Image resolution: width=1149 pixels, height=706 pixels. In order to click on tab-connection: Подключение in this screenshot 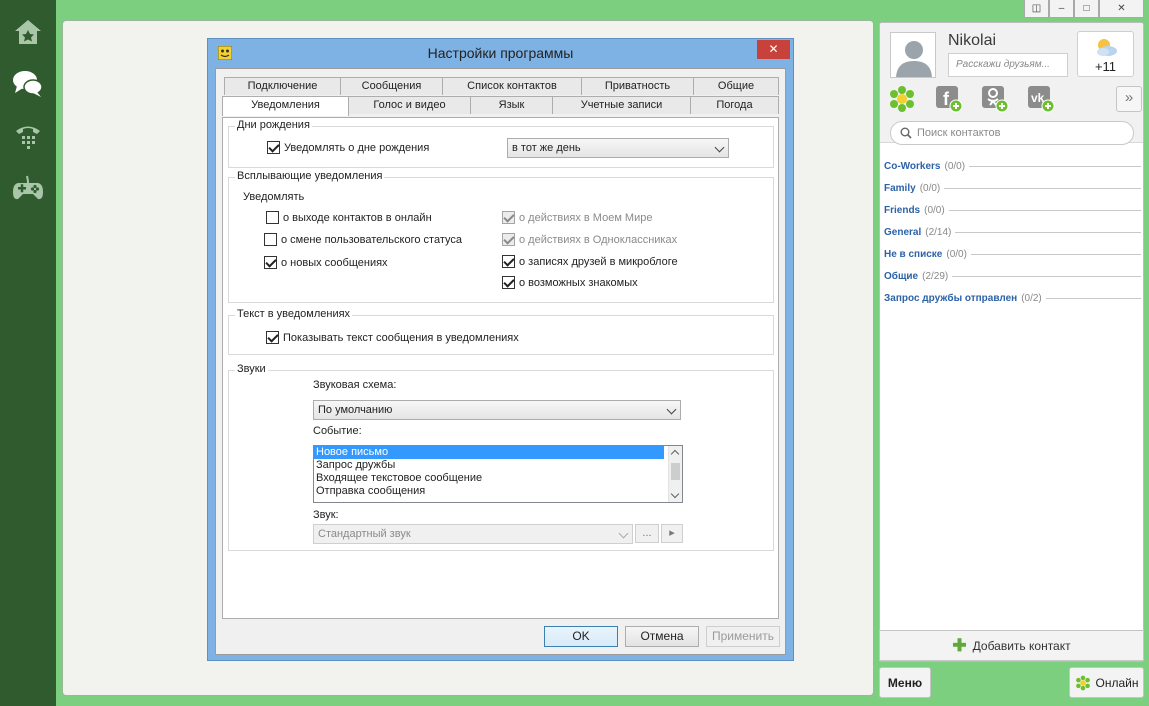, I will do `click(282, 86)`.